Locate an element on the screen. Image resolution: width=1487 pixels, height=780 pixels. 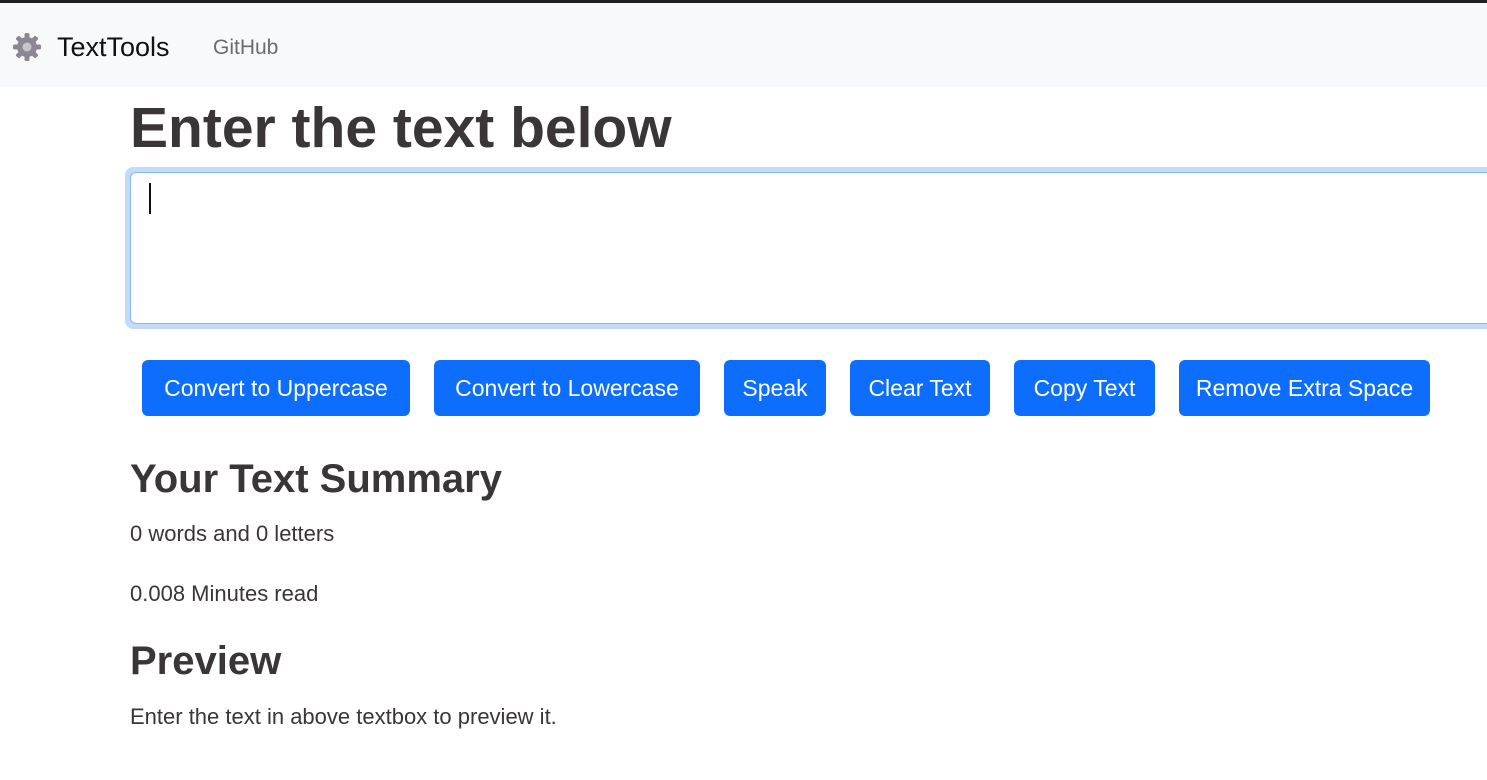
navbar: TextTools GitHub is located at coordinates (743, 45).